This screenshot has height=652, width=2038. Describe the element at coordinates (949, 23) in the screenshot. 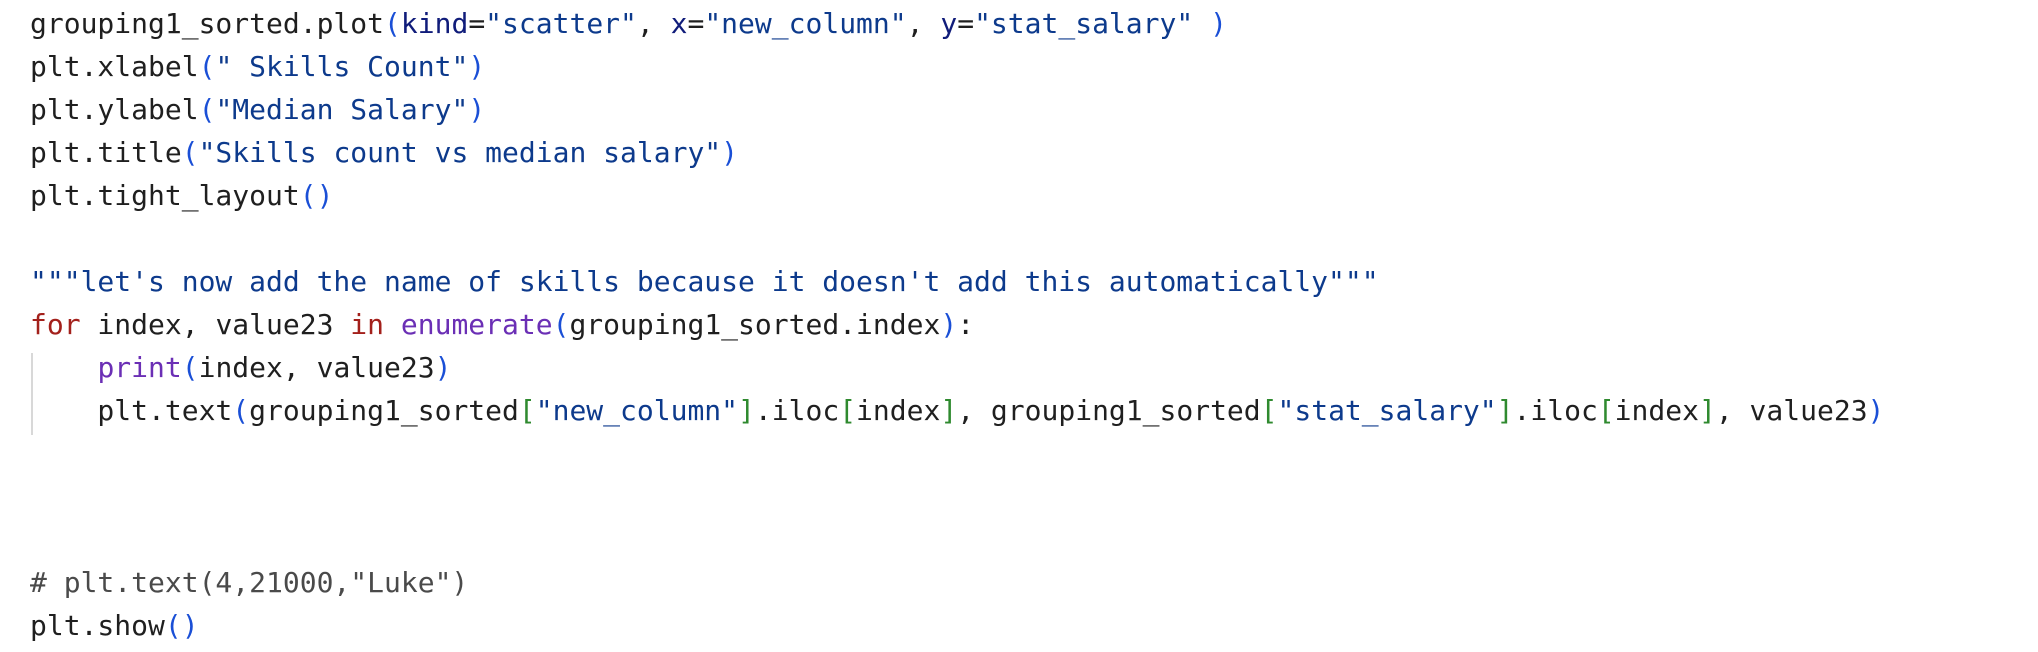

I see `code-token-param: y` at that location.